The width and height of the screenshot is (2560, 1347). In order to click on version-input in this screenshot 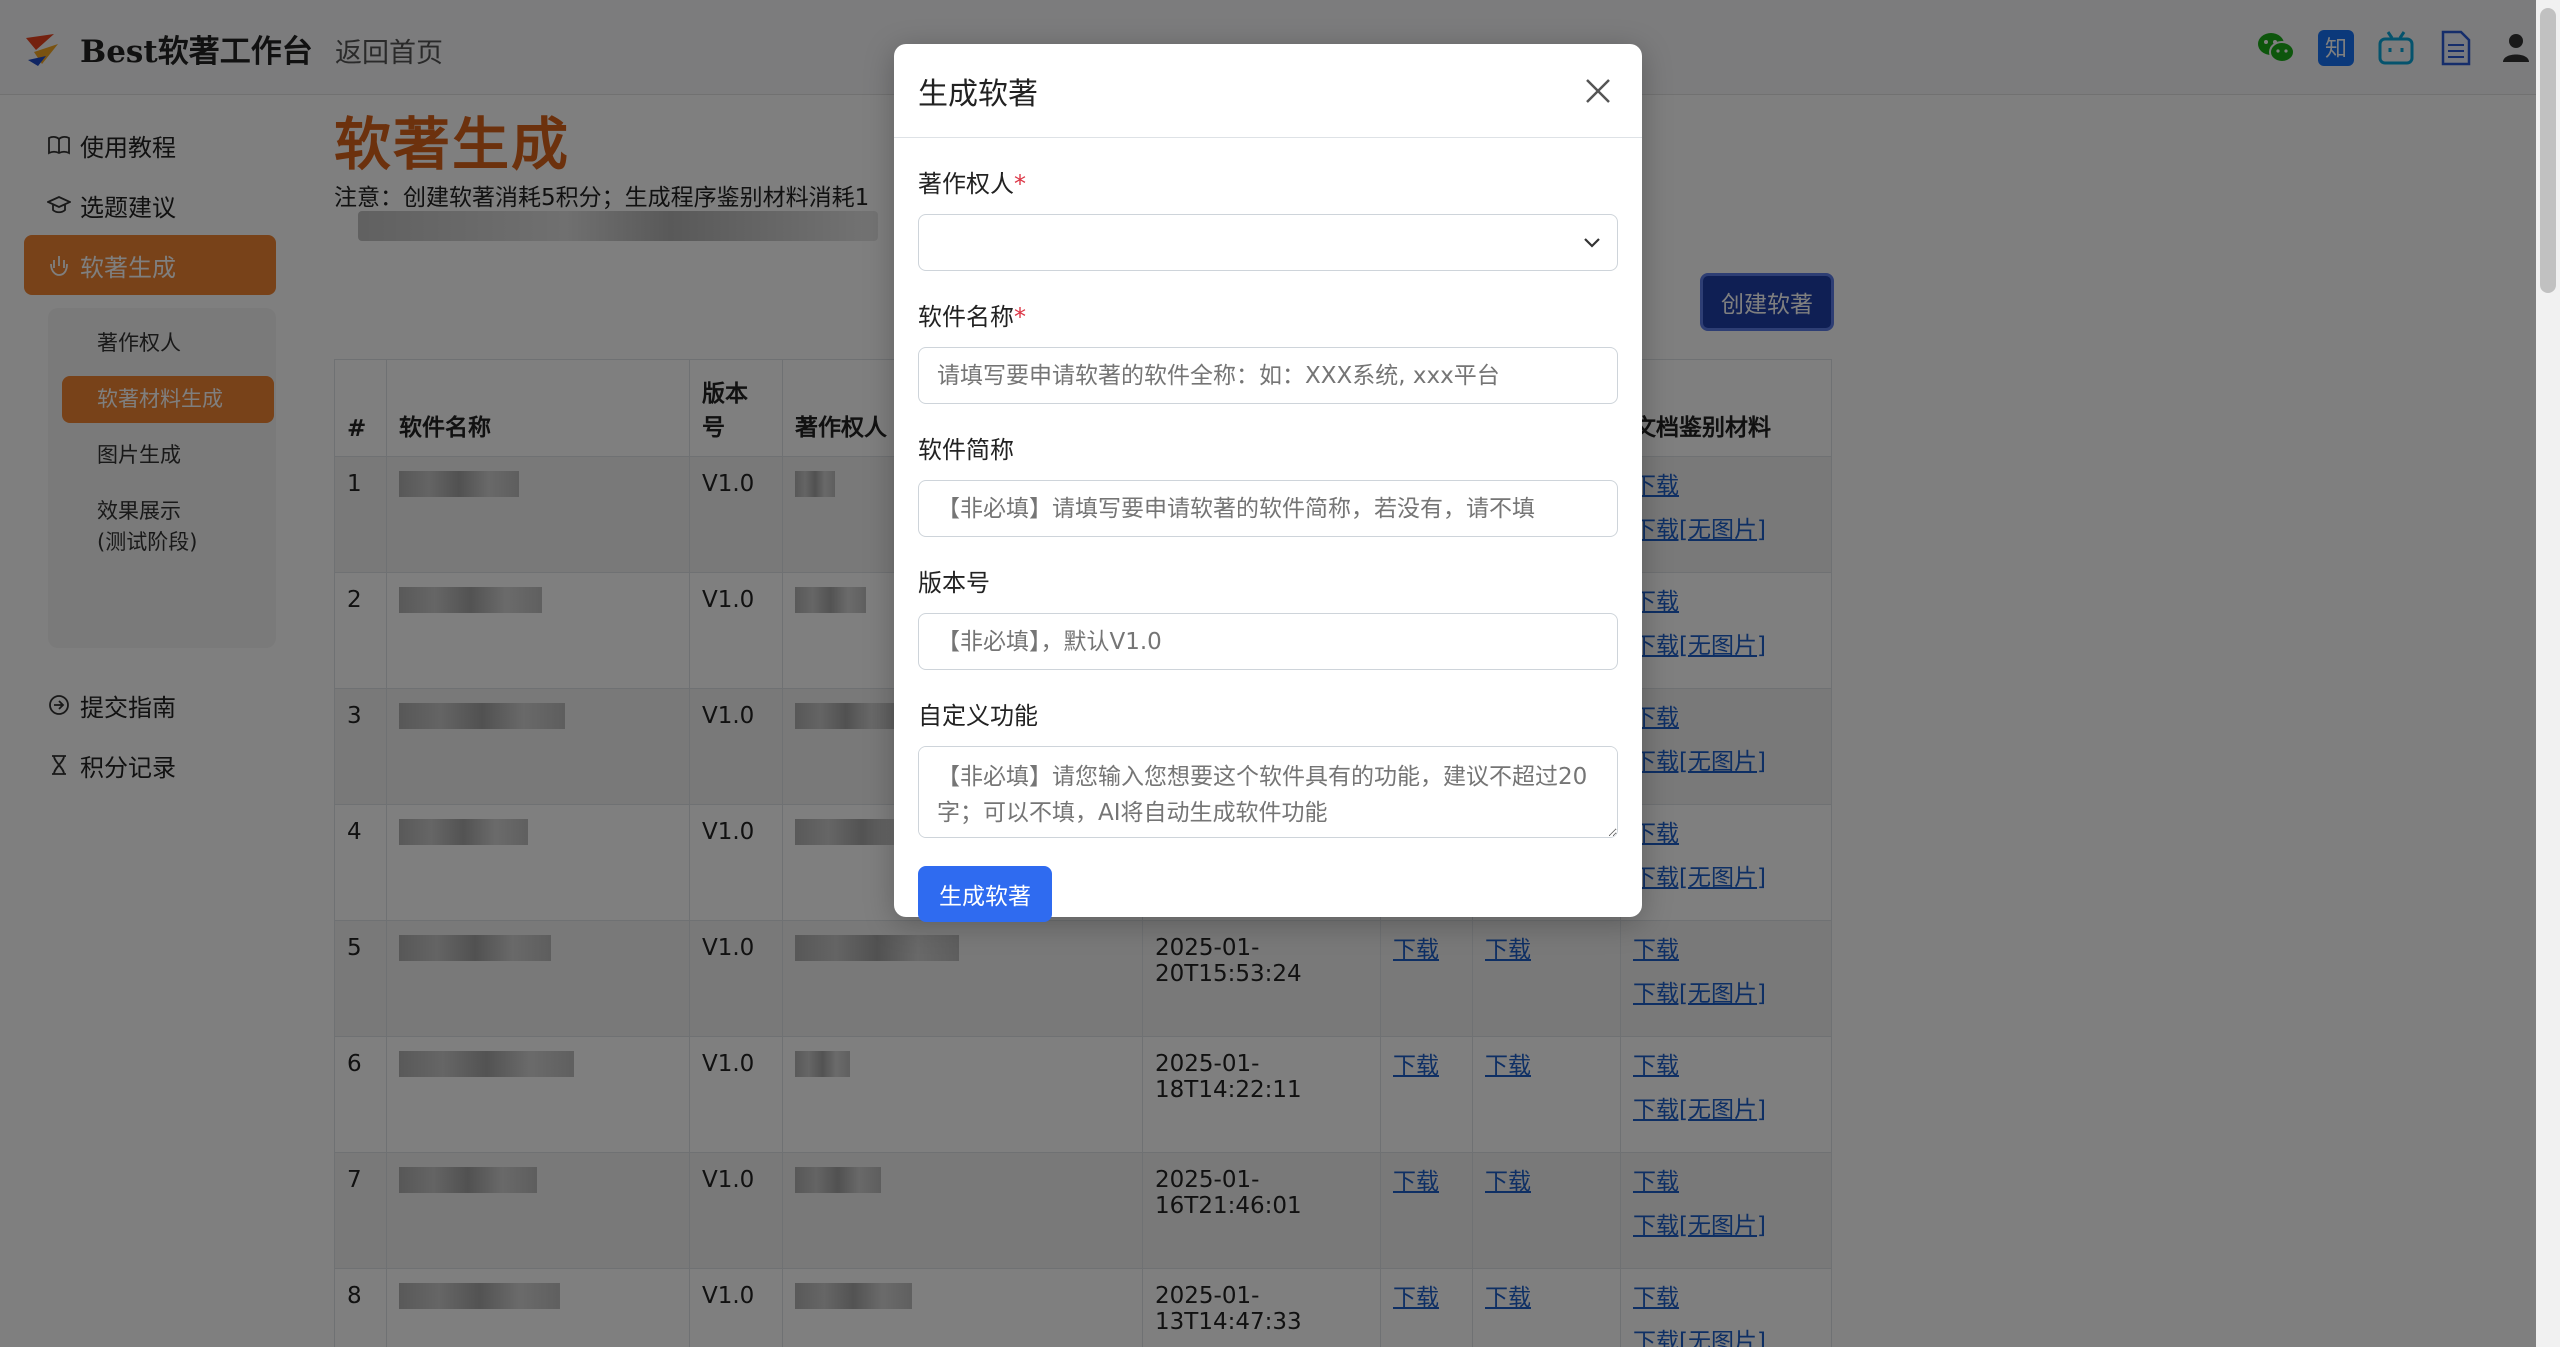, I will do `click(1268, 641)`.